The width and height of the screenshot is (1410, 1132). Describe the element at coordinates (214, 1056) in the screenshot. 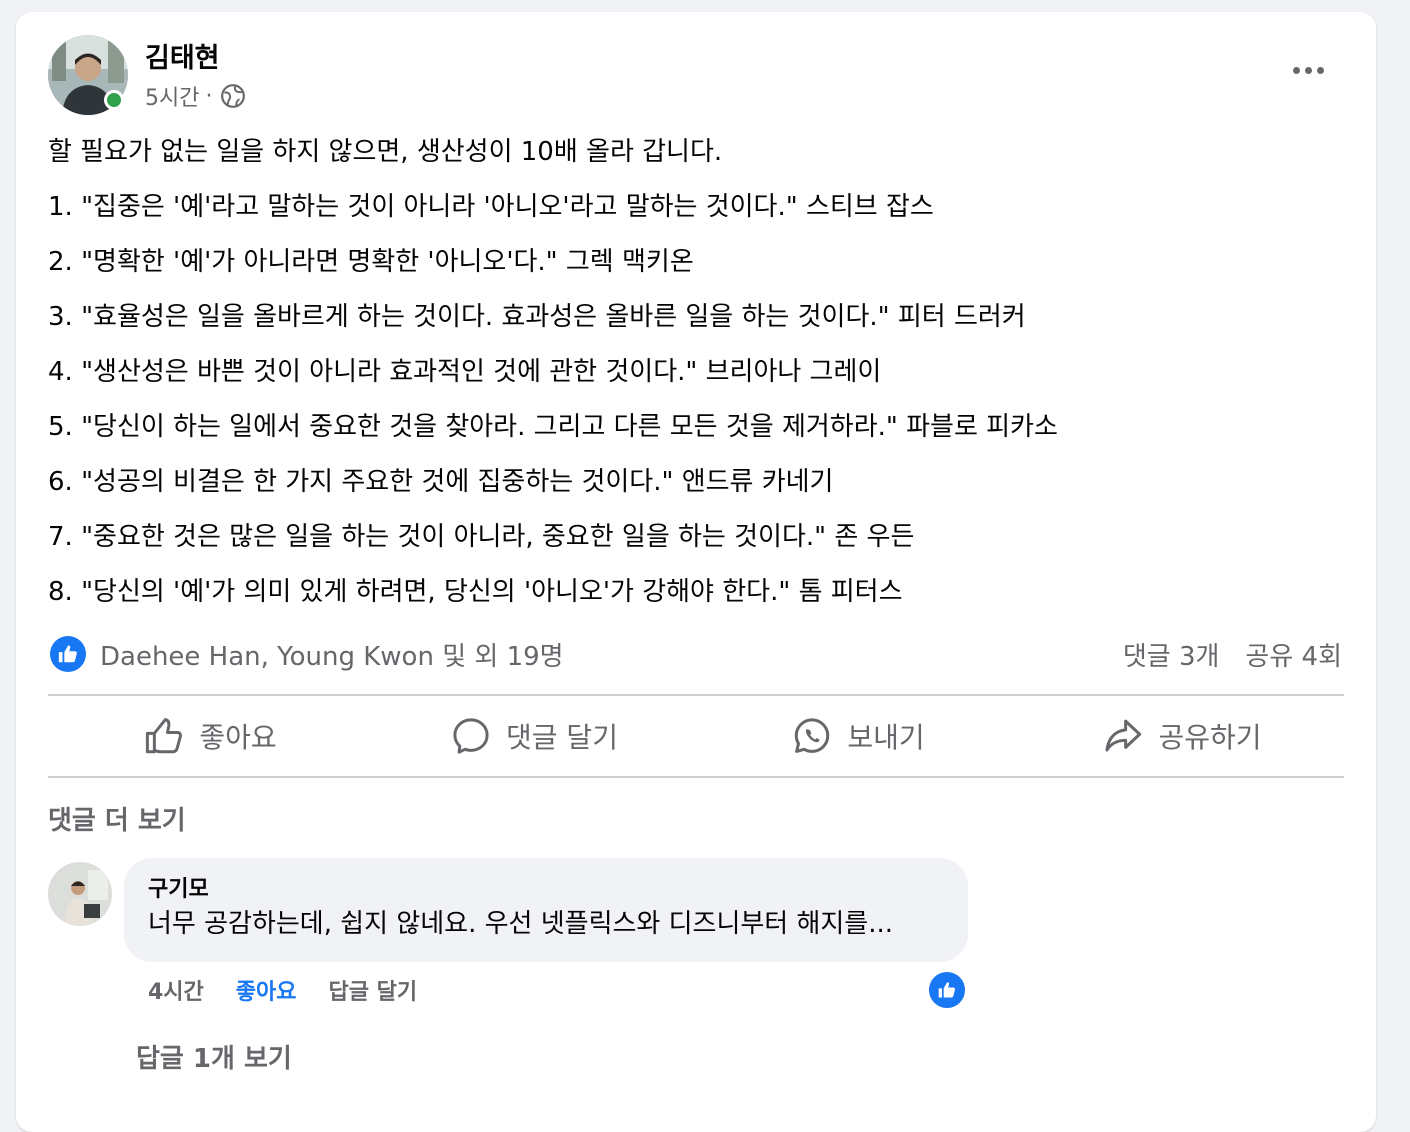

I see `view-replies-link: 답글 1개 보기` at that location.